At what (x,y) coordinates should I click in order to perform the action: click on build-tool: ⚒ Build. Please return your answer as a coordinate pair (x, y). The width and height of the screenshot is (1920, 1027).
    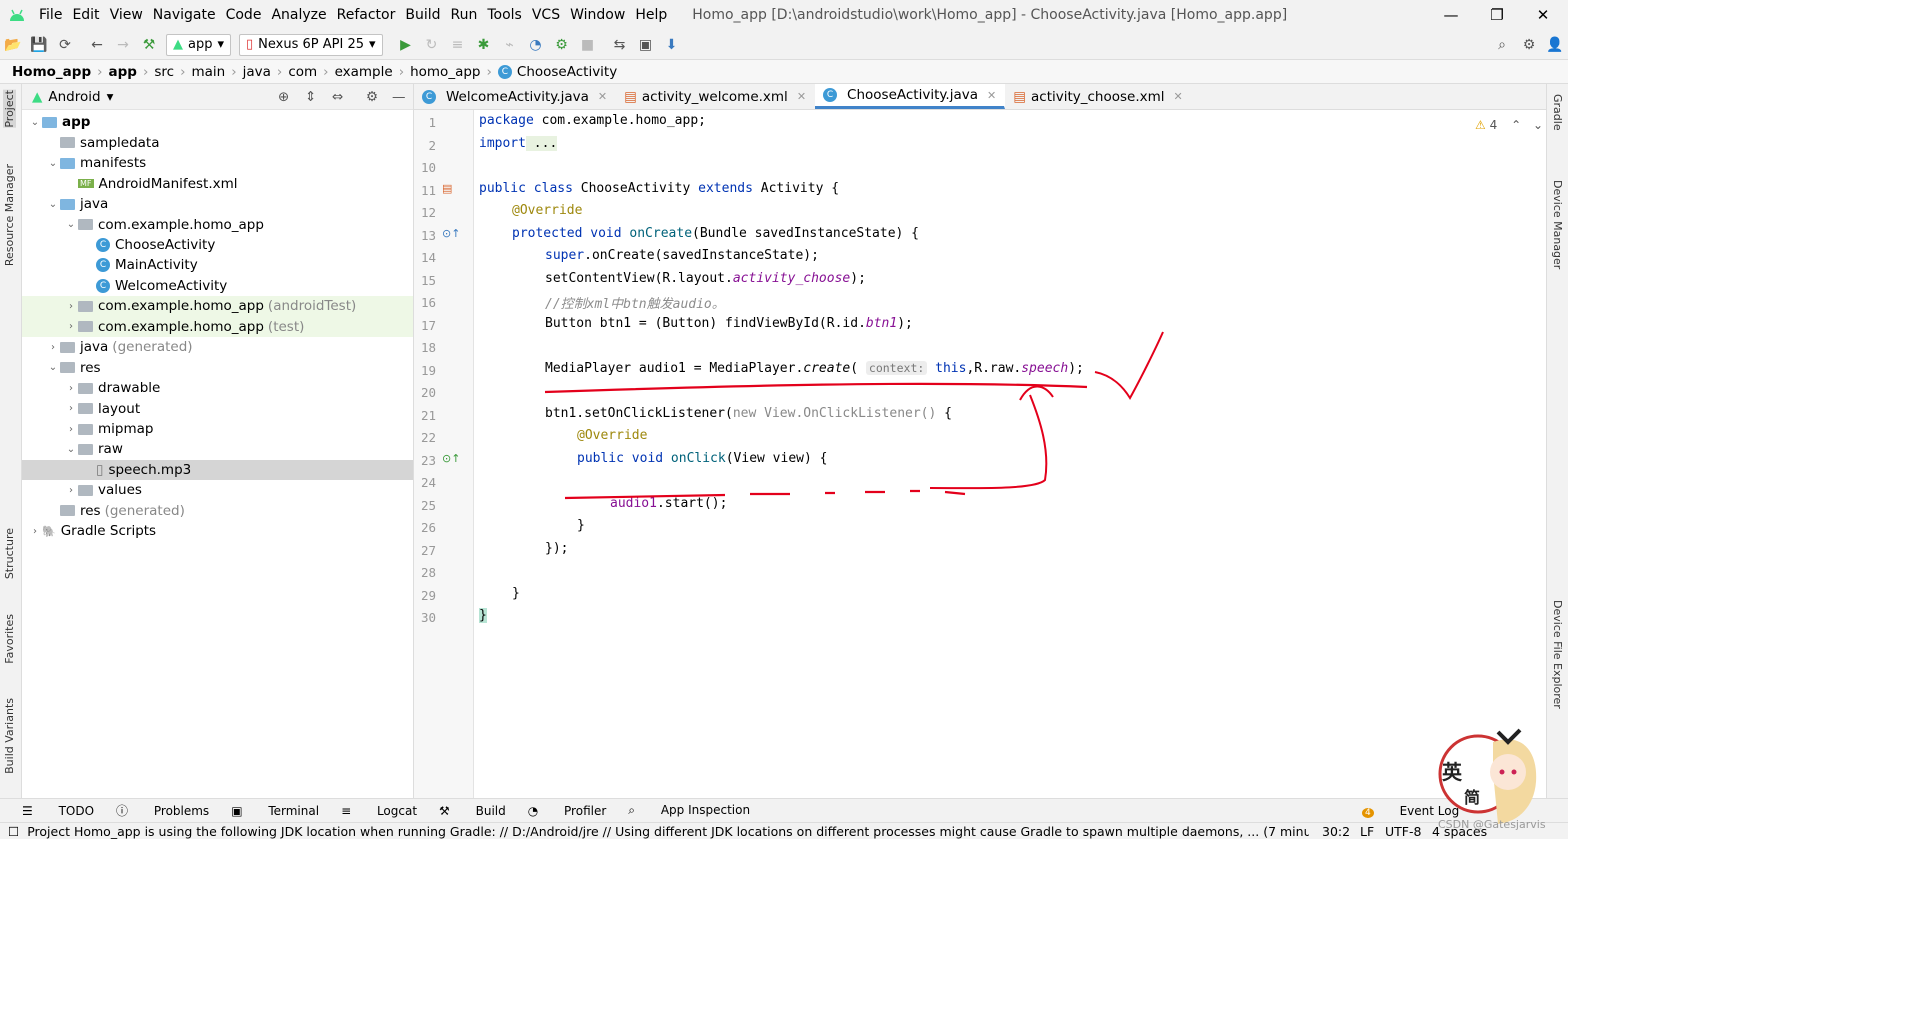
    Looking at the image, I should click on (472, 811).